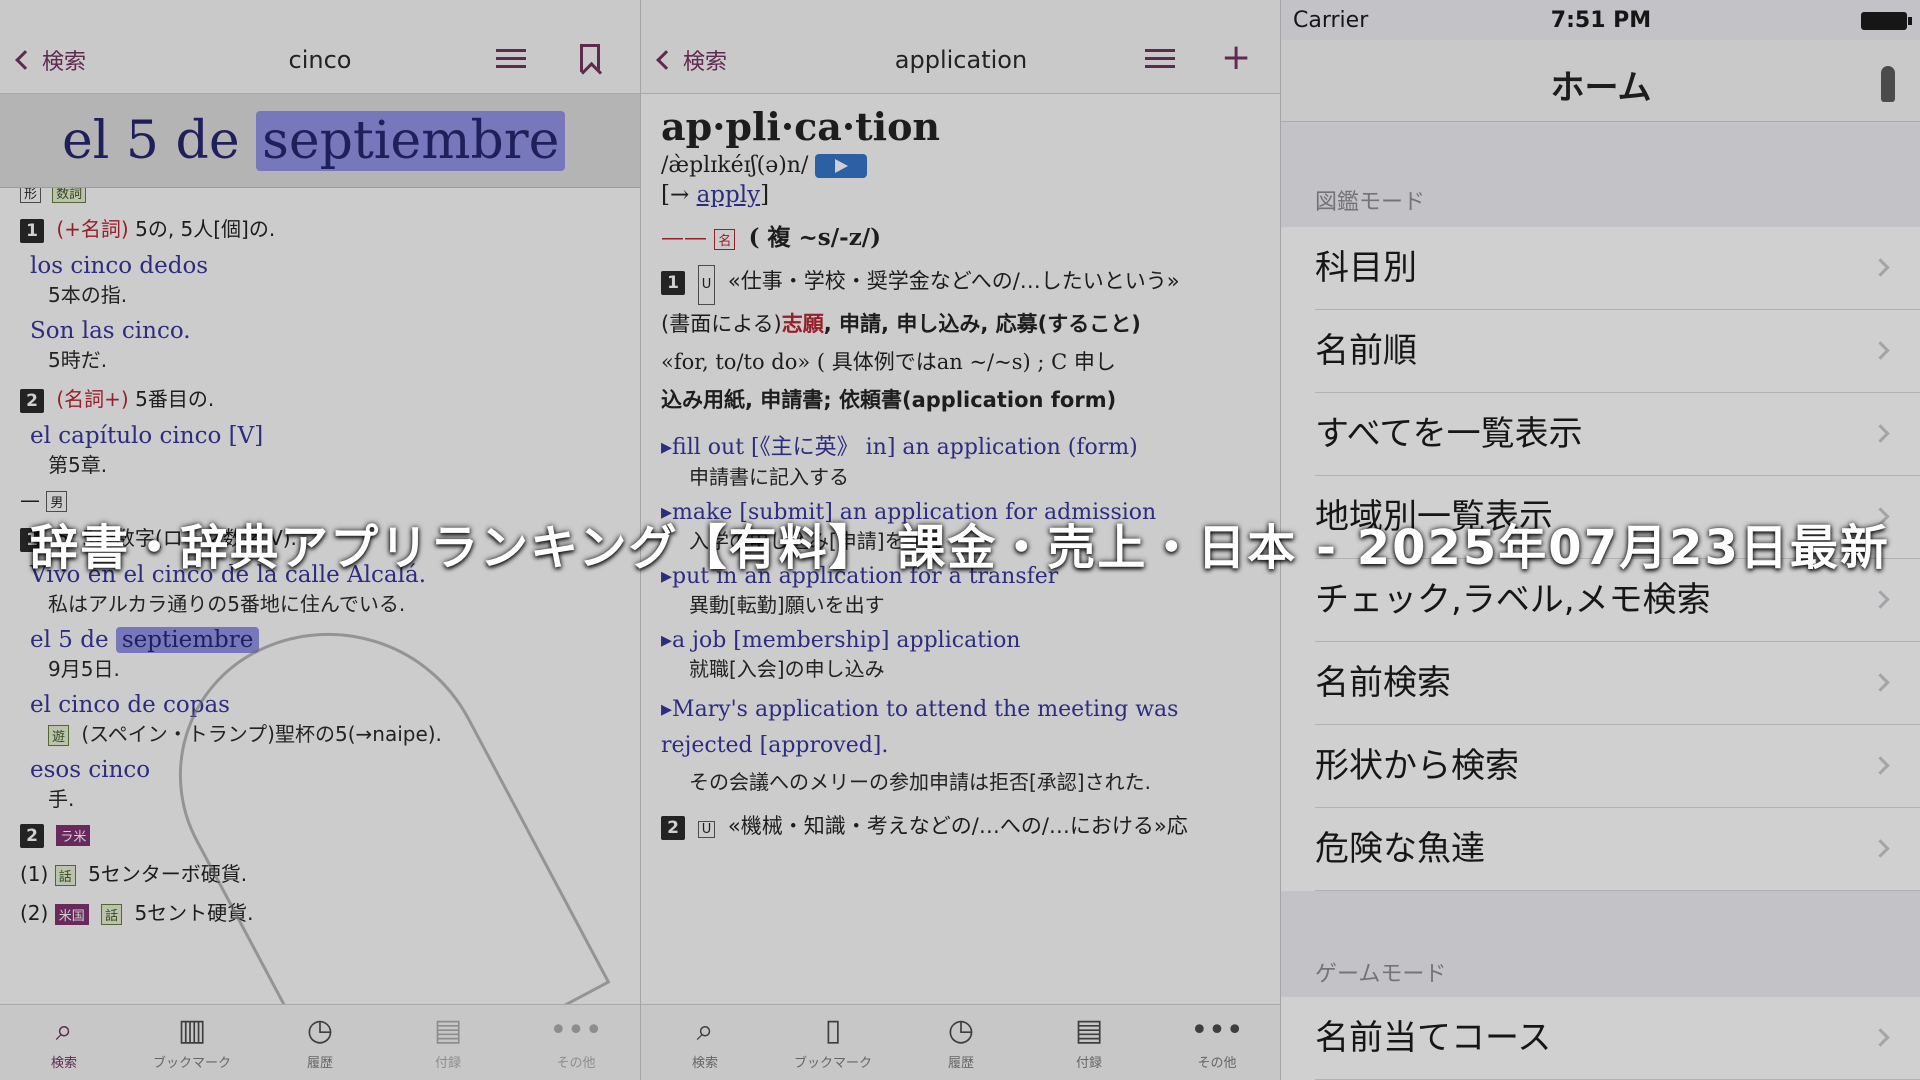 The image size is (1920, 1080). I want to click on nav-bar: 検索 application +, so click(960, 47).